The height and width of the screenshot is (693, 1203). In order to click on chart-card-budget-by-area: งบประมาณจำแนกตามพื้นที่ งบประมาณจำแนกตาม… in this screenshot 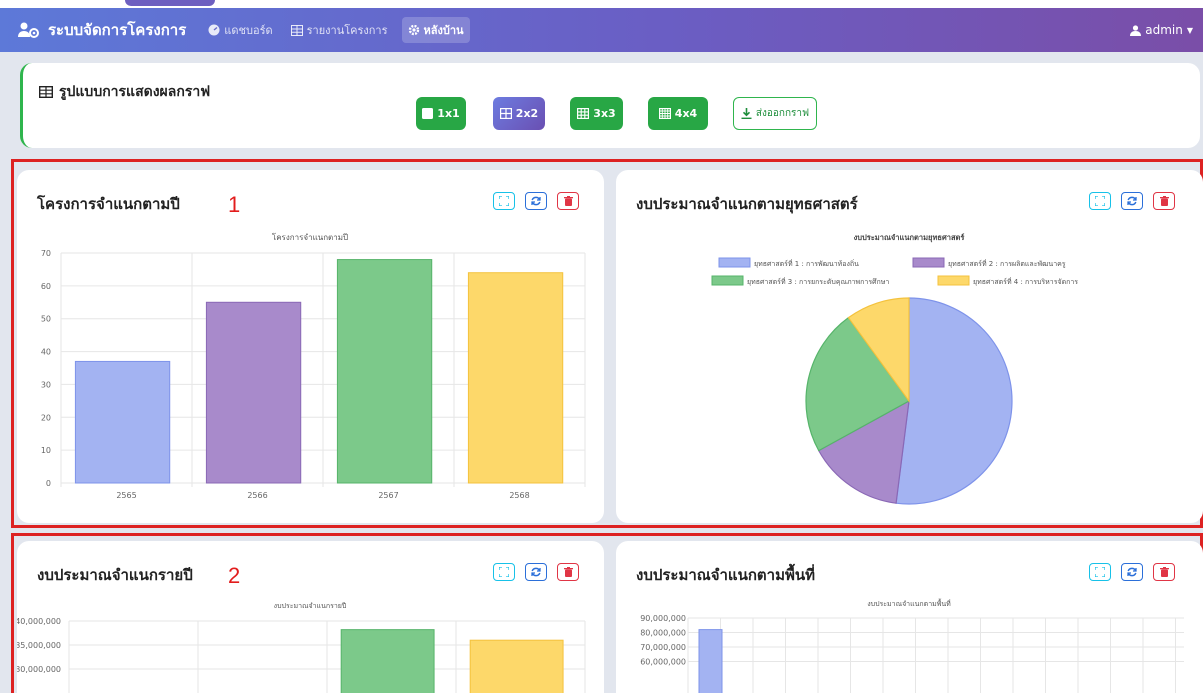, I will do `click(909, 617)`.